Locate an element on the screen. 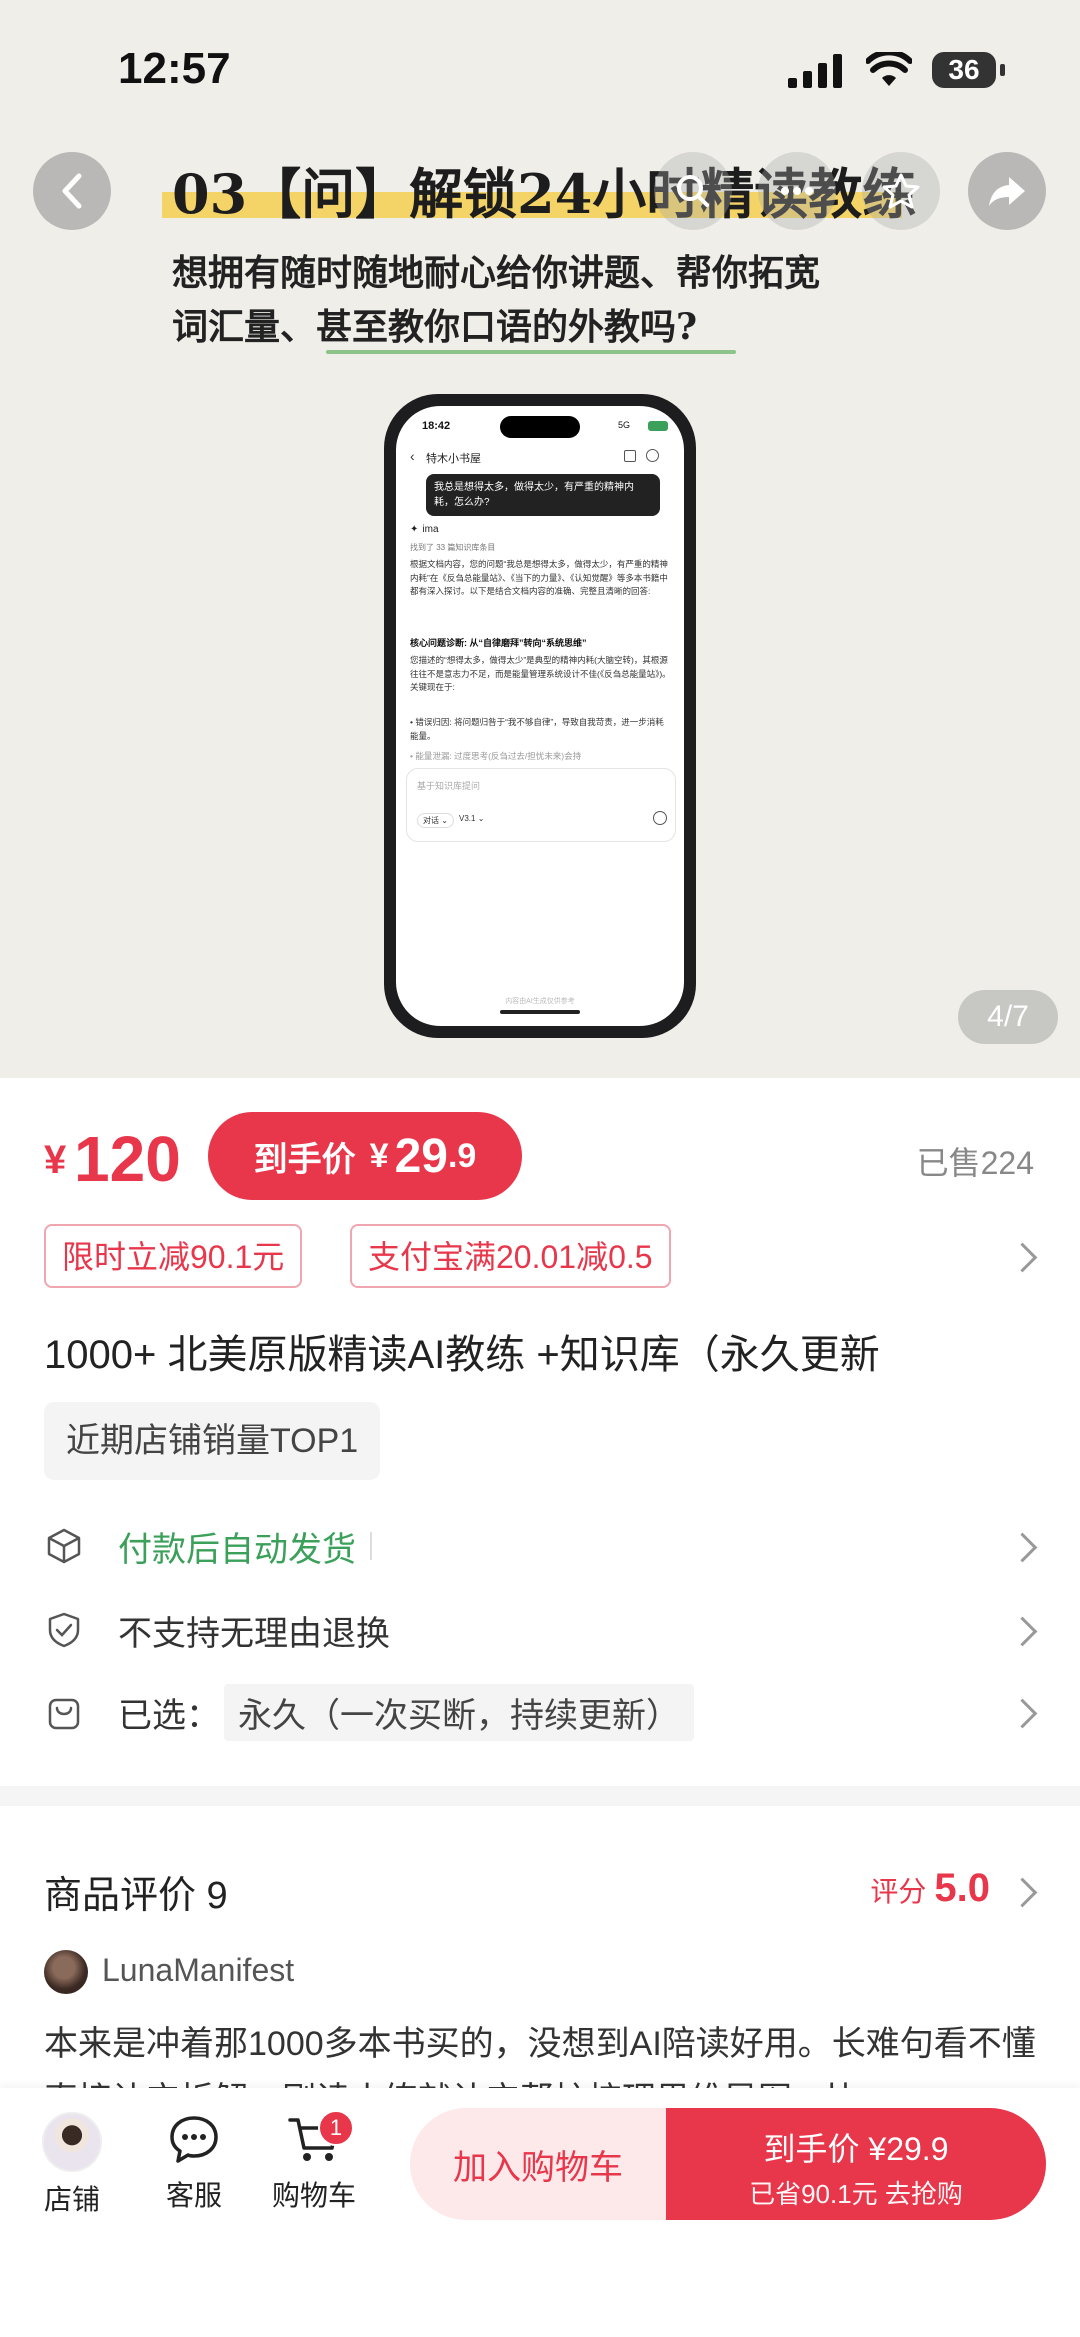 This screenshot has height=2337, width=1080. selected-row: 已选： 永久（一次买断，持续更新） is located at coordinates (369, 1712).